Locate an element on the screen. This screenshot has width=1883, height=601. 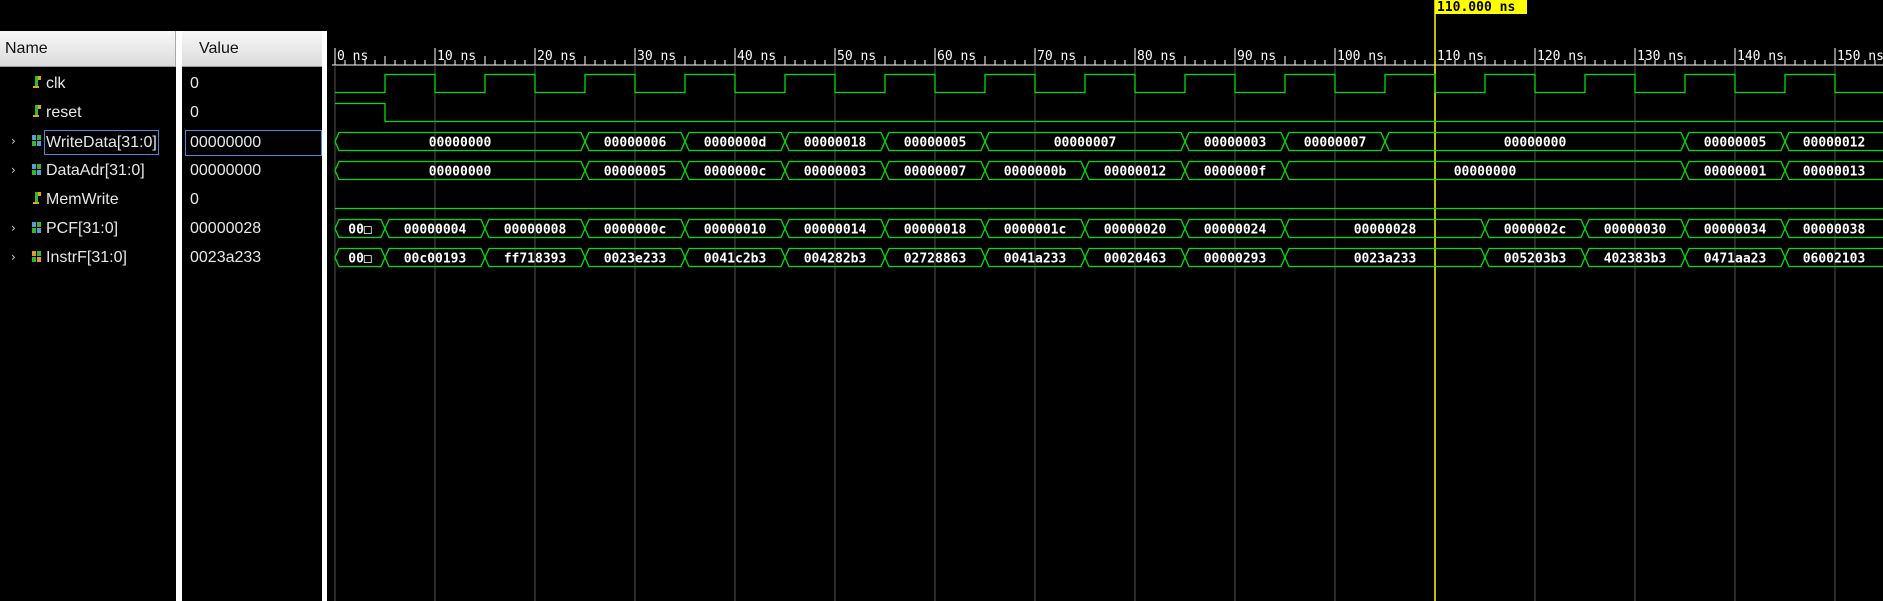
pcf-segment-value: 00000004 is located at coordinates (435, 230).